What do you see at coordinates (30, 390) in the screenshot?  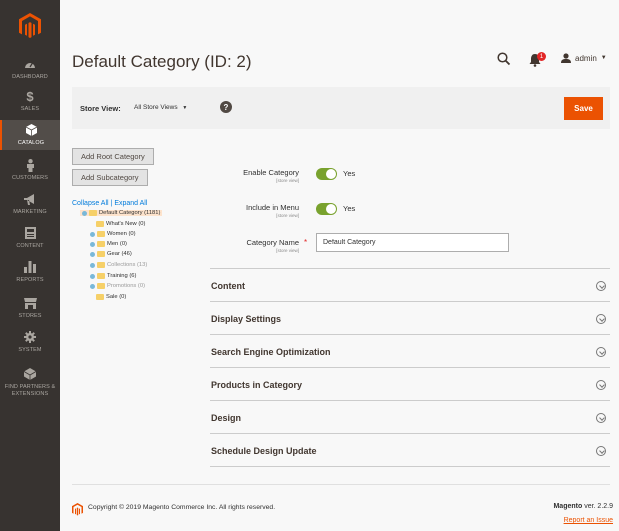 I see `nav-partners-label: FIND PARTNERS & EXTENSIONS` at bounding box center [30, 390].